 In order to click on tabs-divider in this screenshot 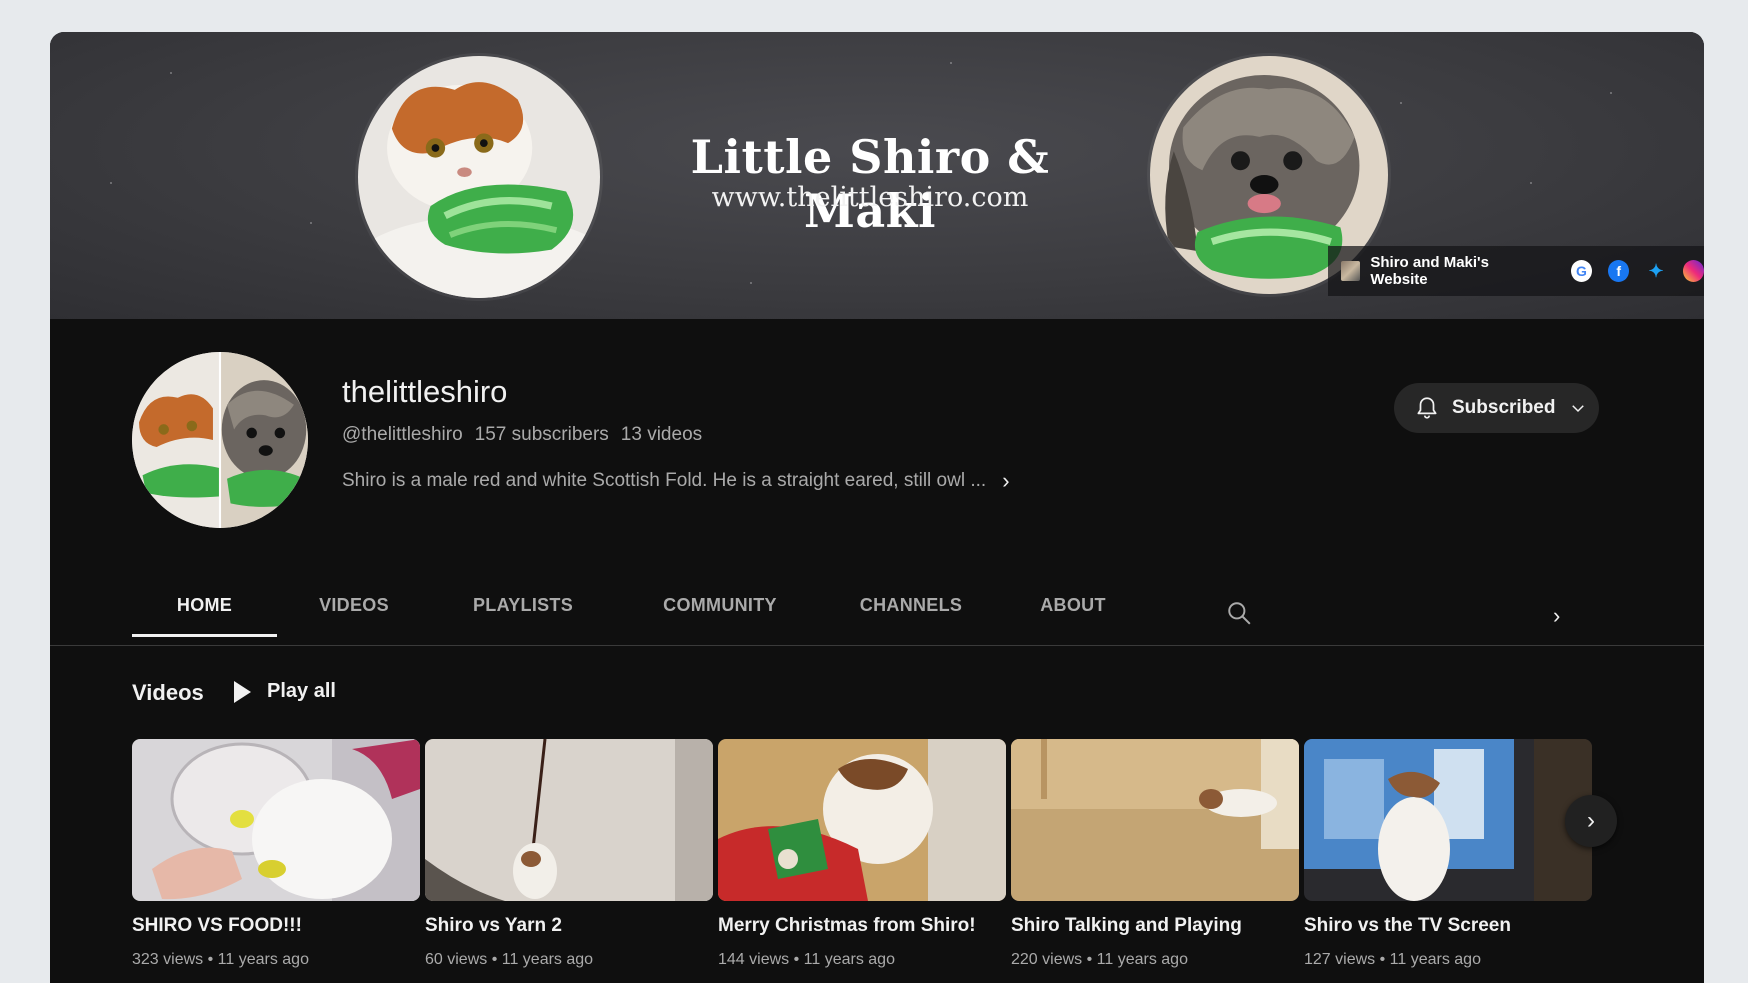, I will do `click(877, 645)`.